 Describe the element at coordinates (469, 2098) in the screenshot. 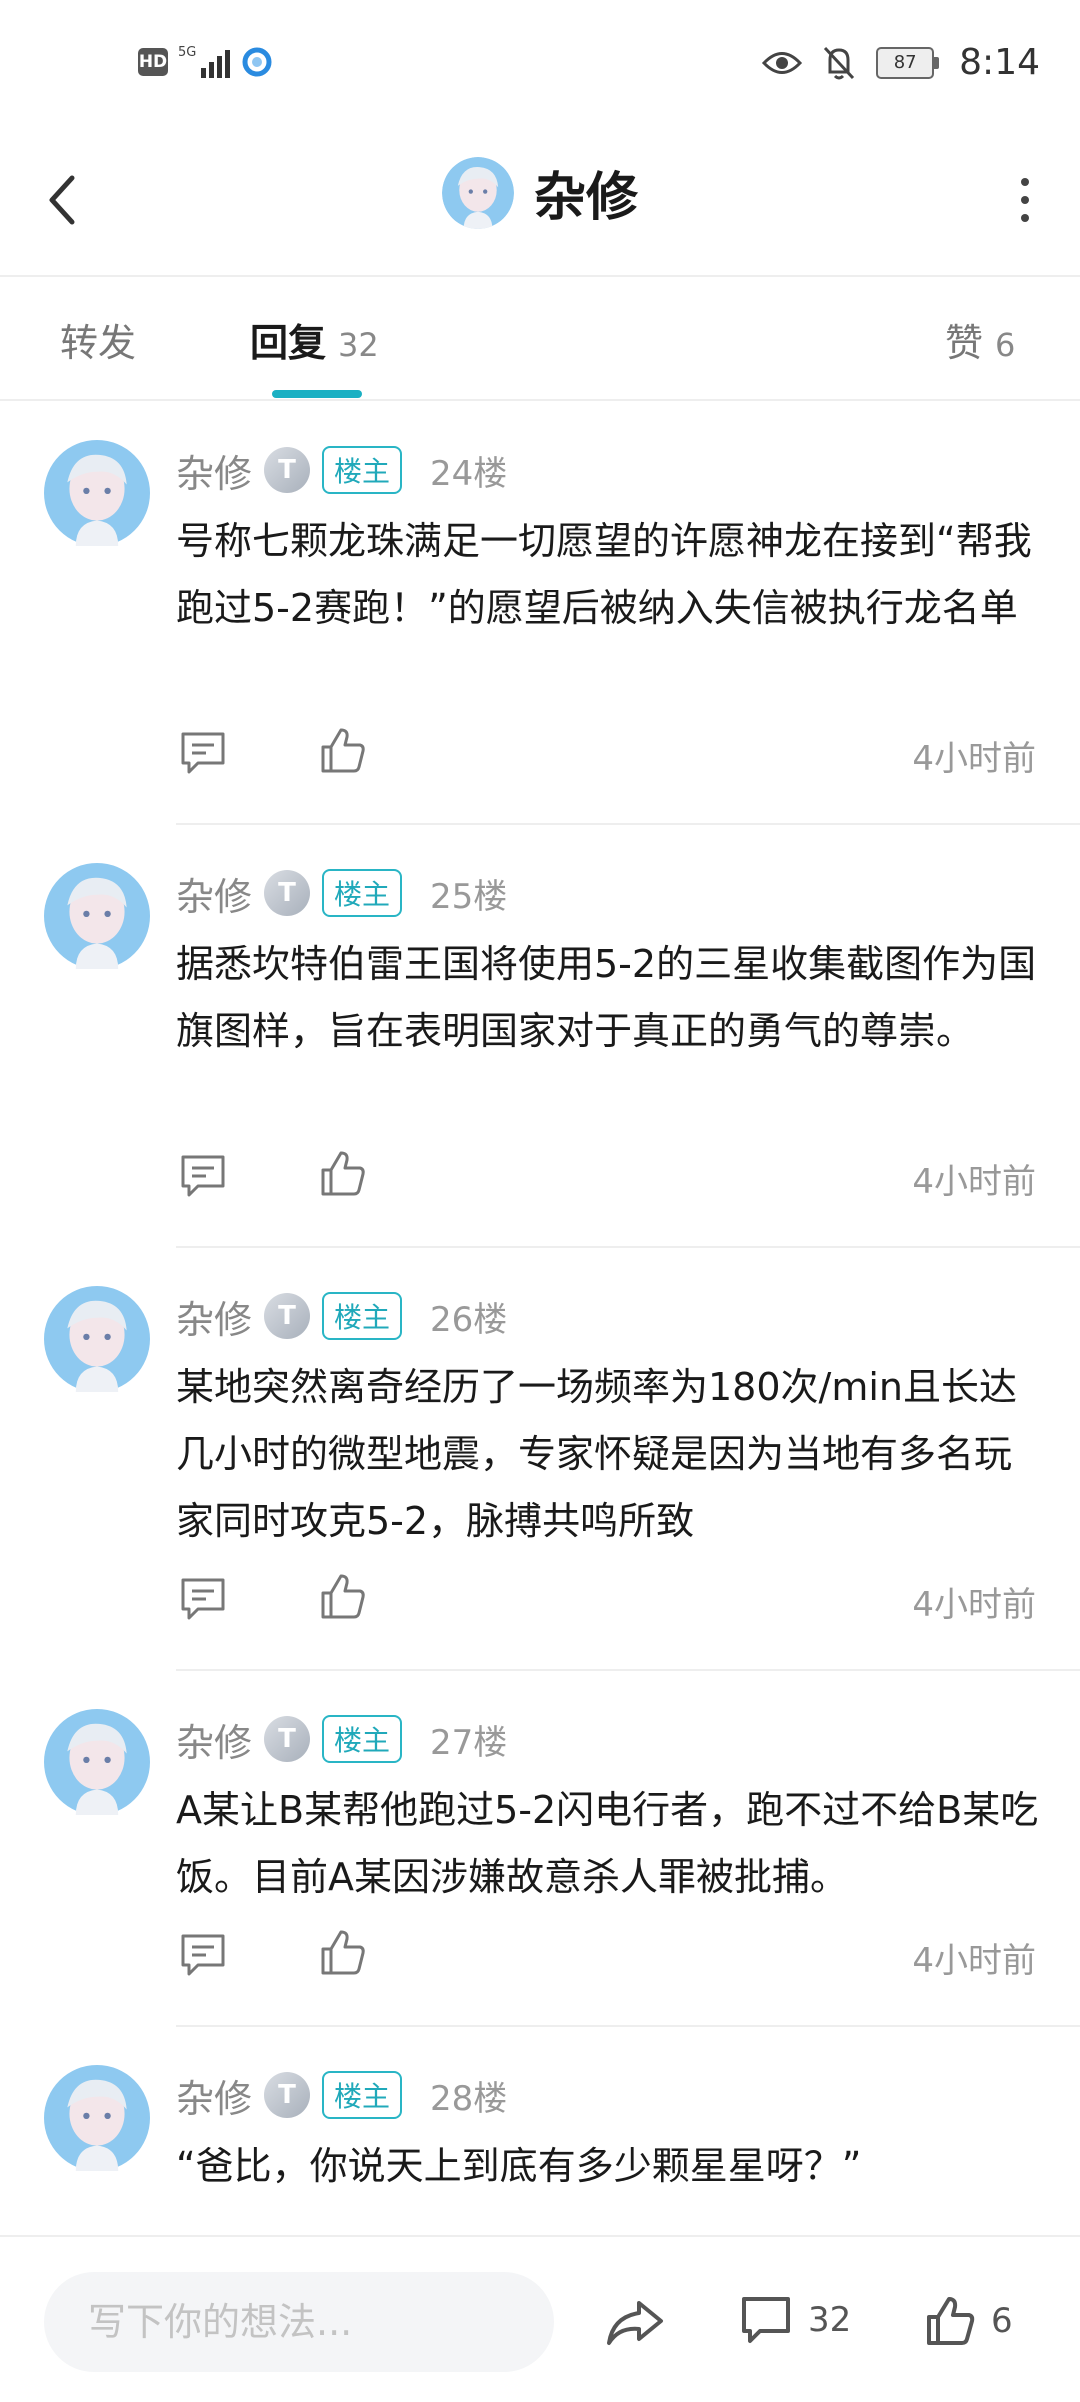

I see `floor-number: 28楼` at that location.